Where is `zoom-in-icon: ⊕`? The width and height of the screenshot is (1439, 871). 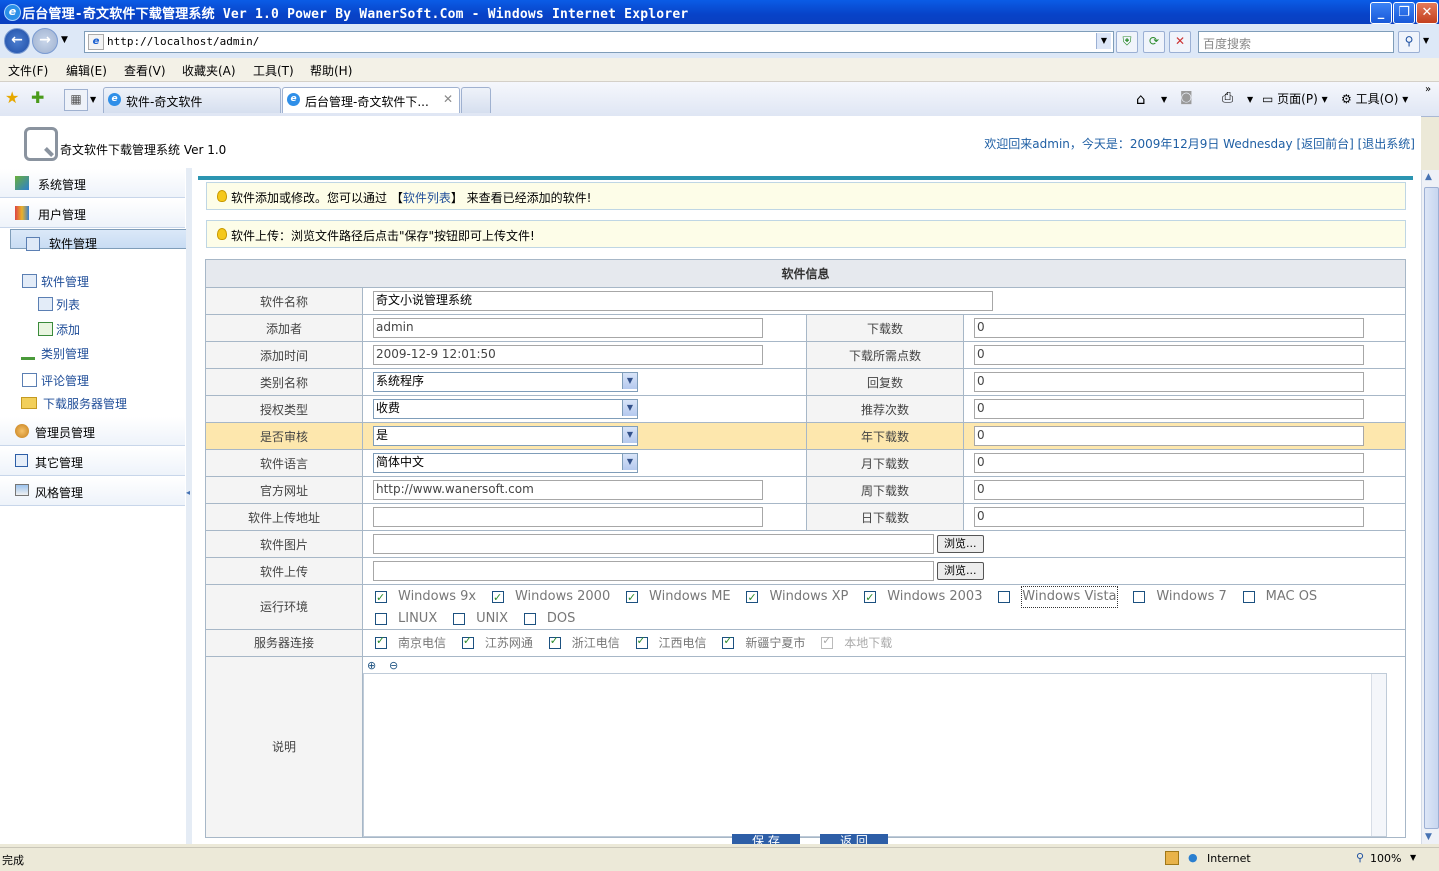
zoom-in-icon: ⊕ is located at coordinates (371, 665).